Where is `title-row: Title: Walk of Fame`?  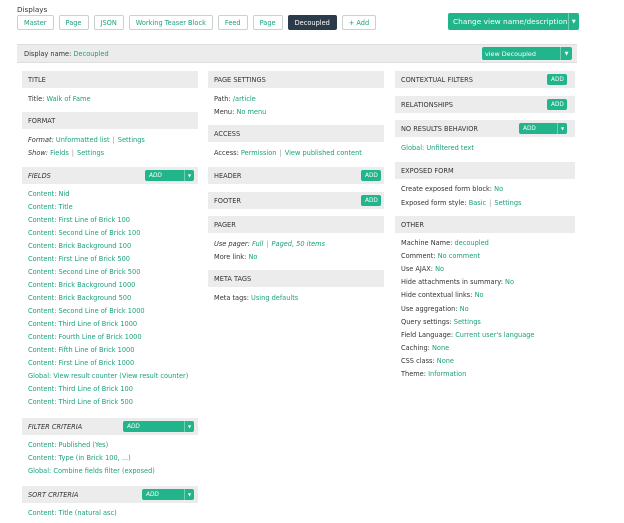
title-row: Title: Walk of Fame is located at coordinates (59, 99).